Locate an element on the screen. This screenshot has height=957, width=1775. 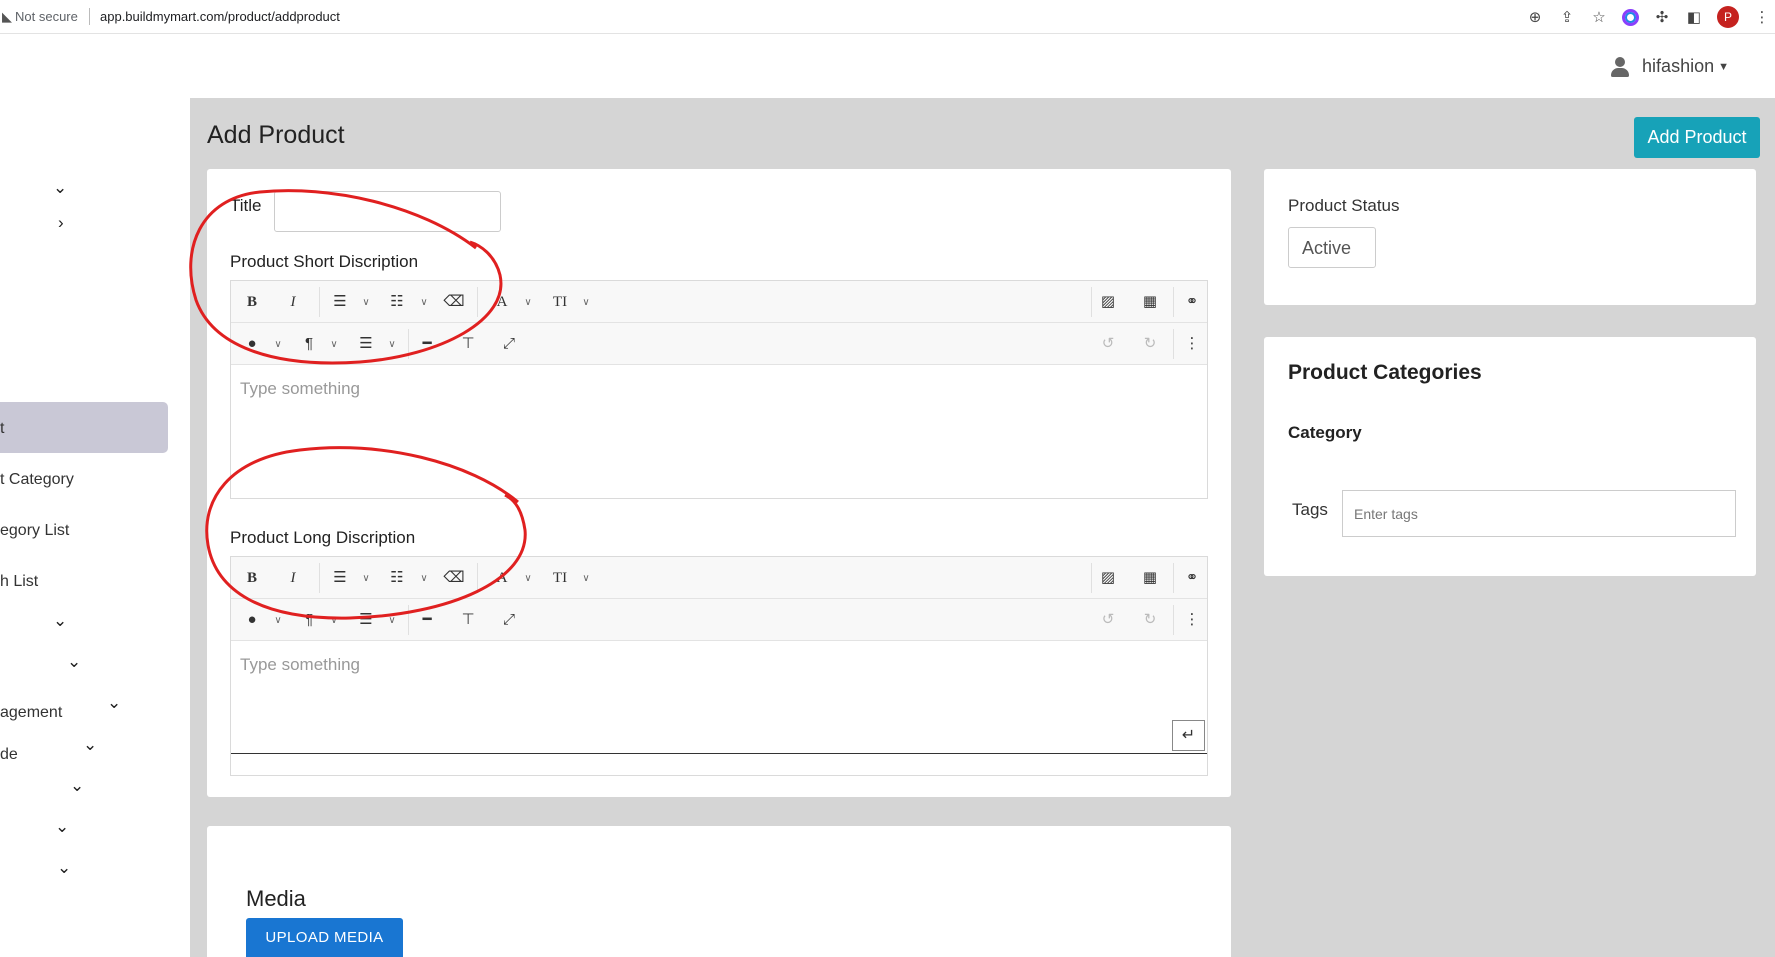
user-menu: hifashion ▼ is located at coordinates (1669, 66).